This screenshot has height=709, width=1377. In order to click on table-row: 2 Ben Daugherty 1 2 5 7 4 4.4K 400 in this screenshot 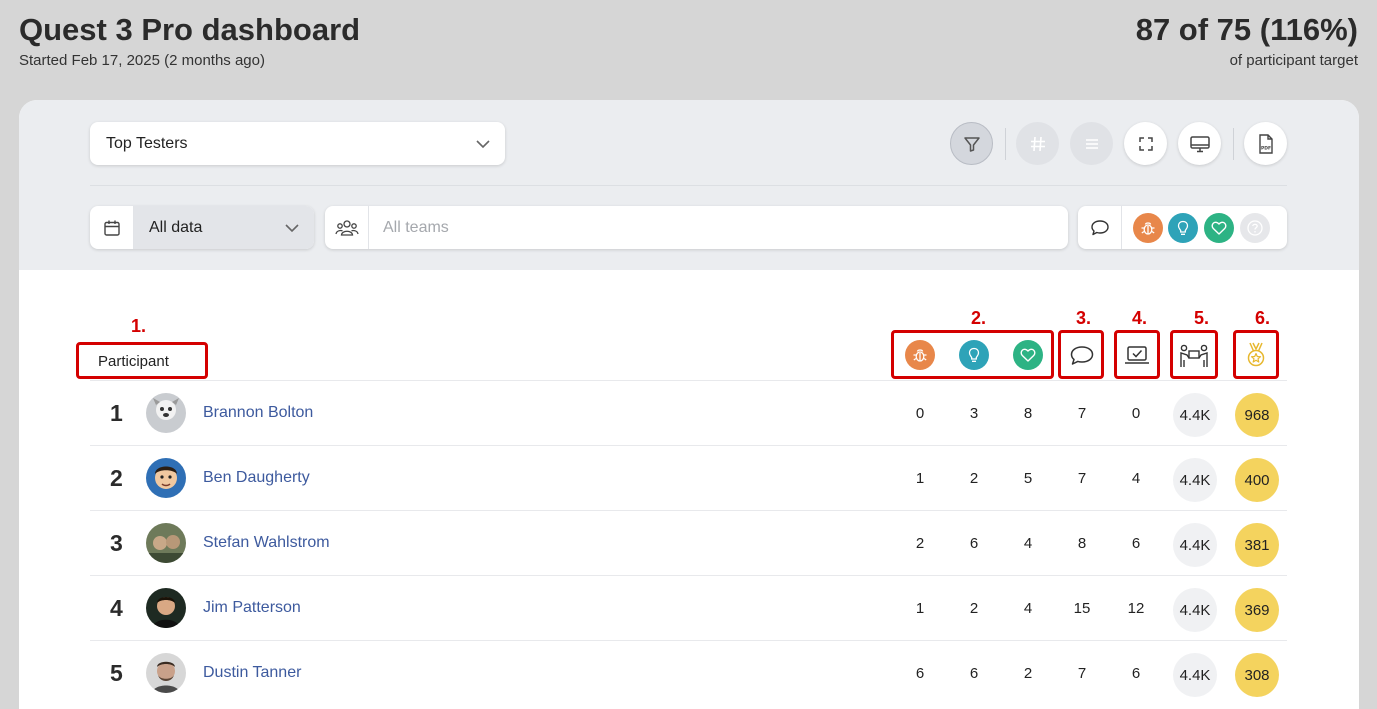, I will do `click(688, 477)`.